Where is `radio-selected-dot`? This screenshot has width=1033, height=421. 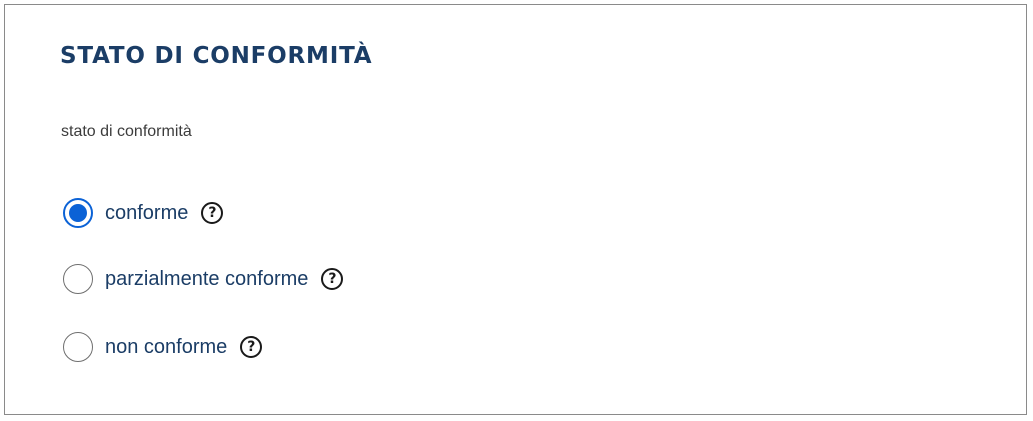 radio-selected-dot is located at coordinates (78, 213).